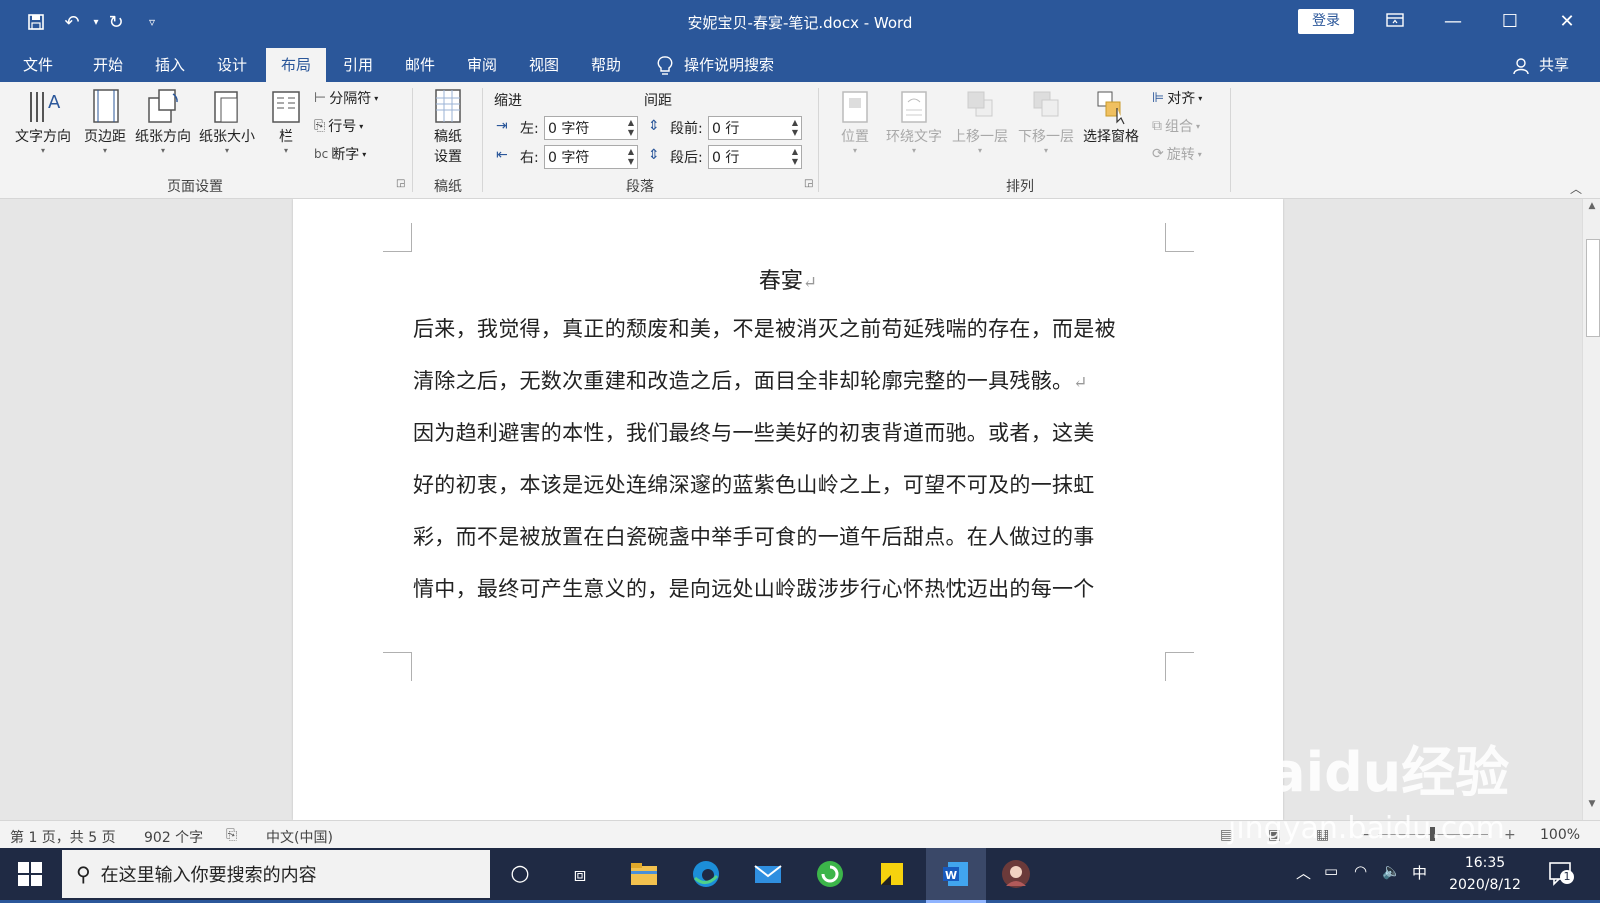 The width and height of the screenshot is (1600, 903). Describe the element at coordinates (580, 874) in the screenshot. I see `task-view-icon: ⧈` at that location.